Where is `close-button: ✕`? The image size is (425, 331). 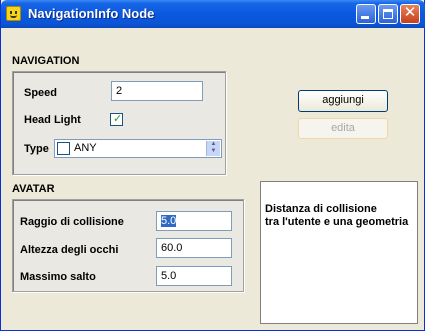 close-button: ✕ is located at coordinates (410, 14).